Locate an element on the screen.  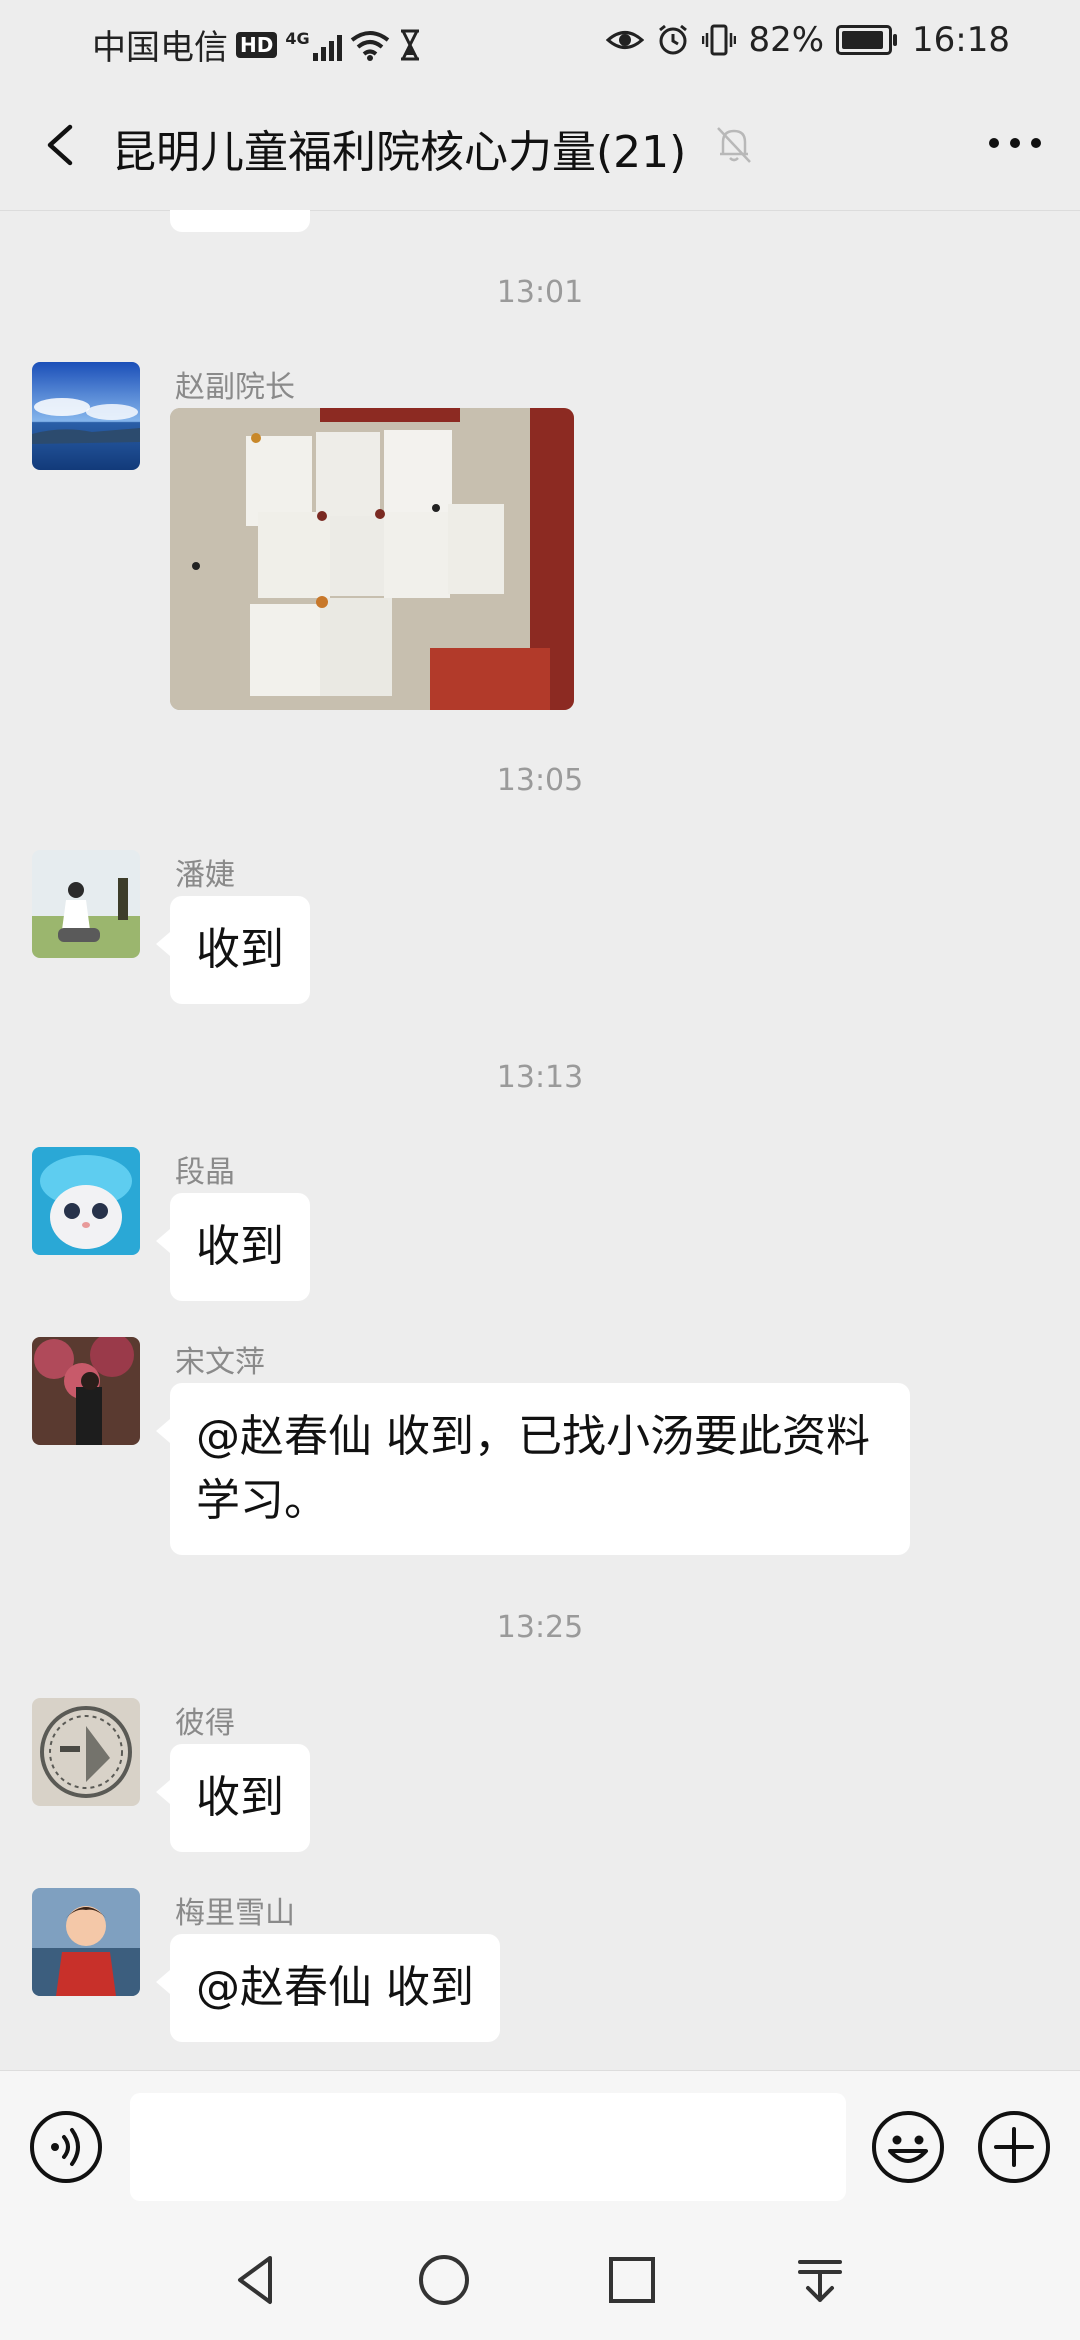
input-bar is located at coordinates (540, 2145).